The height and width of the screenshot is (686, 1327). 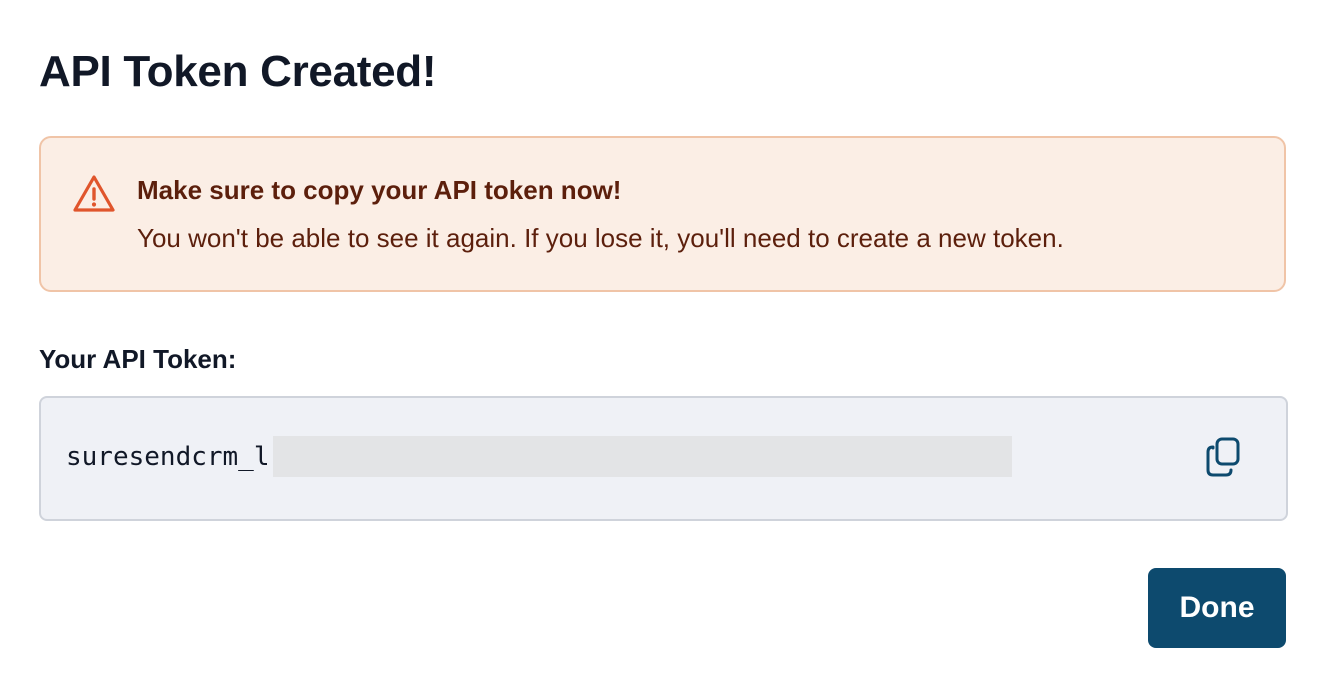 What do you see at coordinates (138, 359) in the screenshot?
I see `api-token-label: Your API Token:` at bounding box center [138, 359].